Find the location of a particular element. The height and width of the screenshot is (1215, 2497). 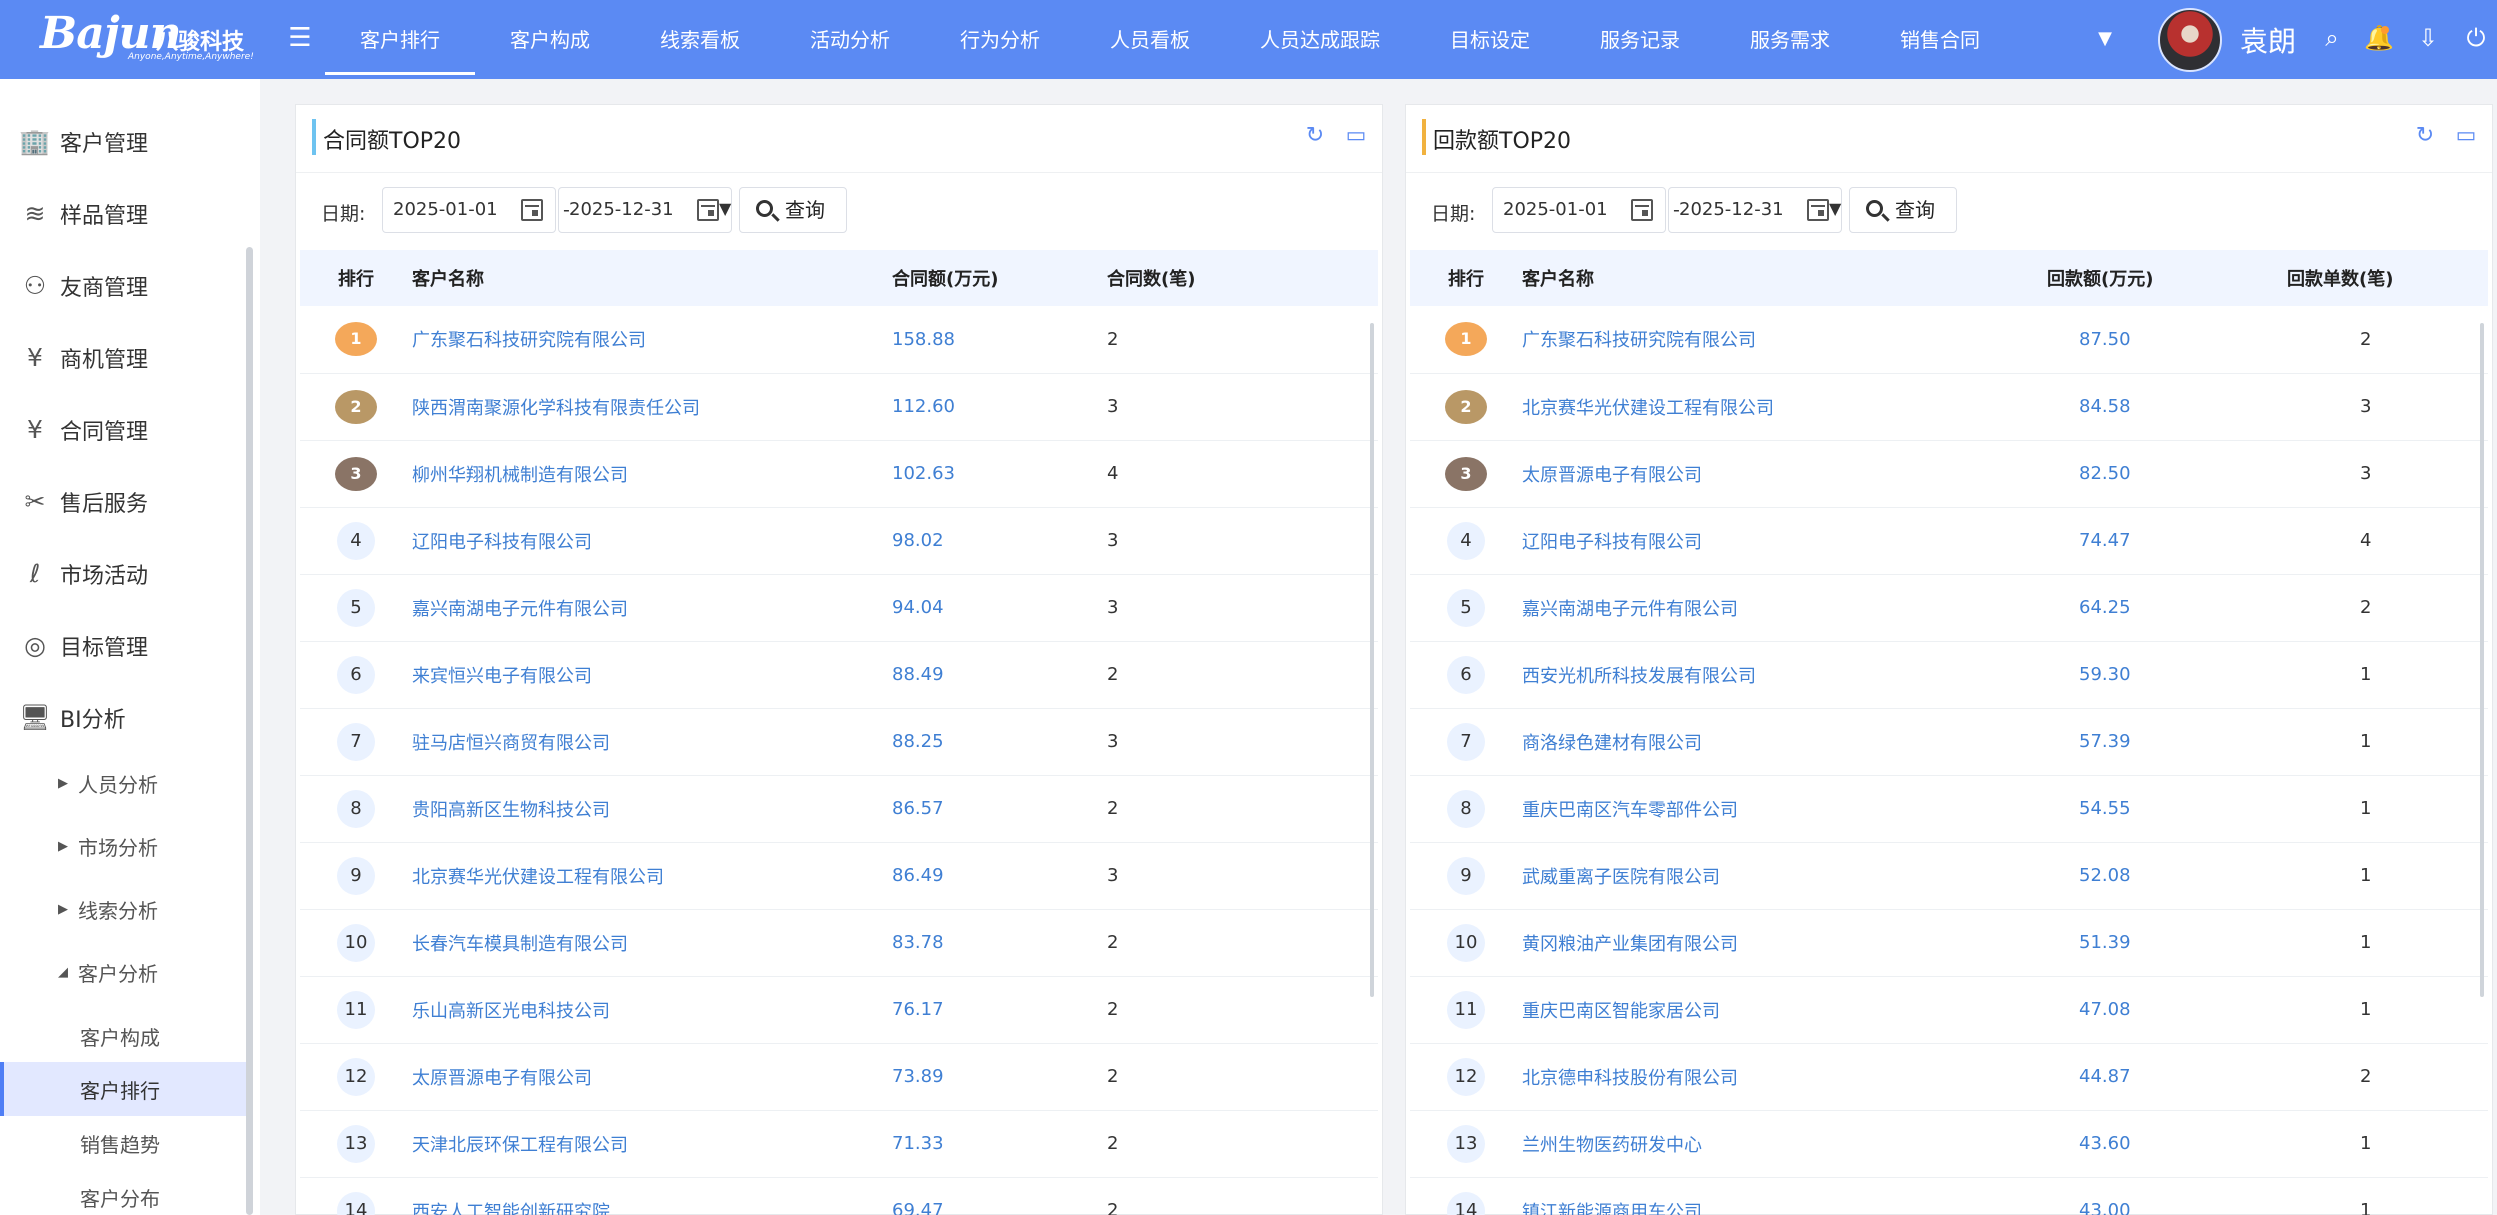

customer-name-link: 西安人工智能创新研究院 is located at coordinates (652, 1196).